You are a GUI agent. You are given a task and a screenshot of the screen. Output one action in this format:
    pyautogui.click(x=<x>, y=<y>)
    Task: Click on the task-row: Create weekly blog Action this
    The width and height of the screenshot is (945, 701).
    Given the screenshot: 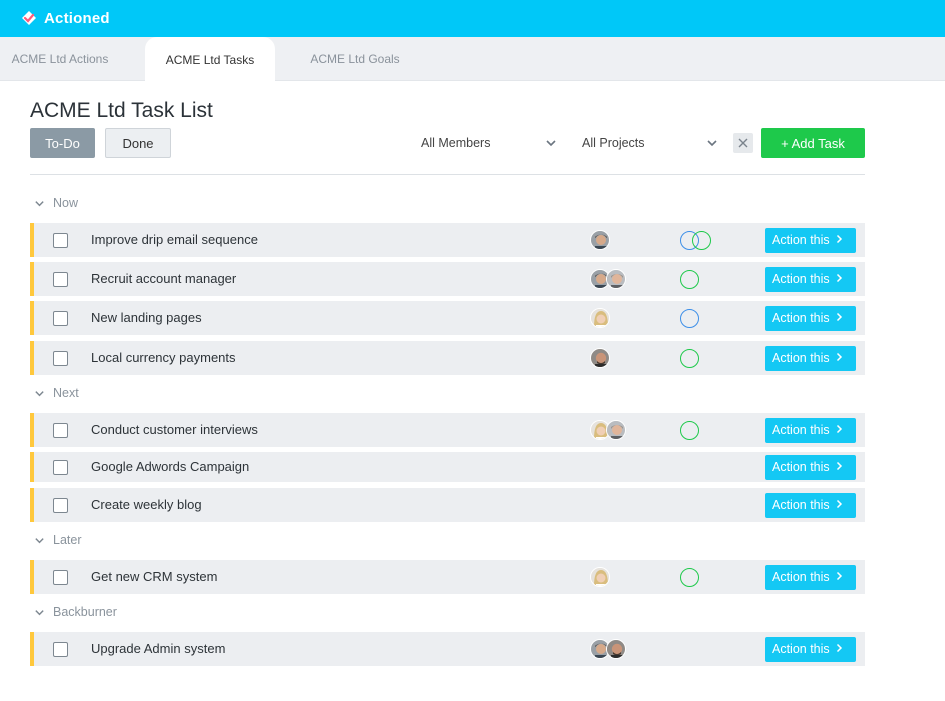 What is the action you would take?
    pyautogui.click(x=447, y=505)
    